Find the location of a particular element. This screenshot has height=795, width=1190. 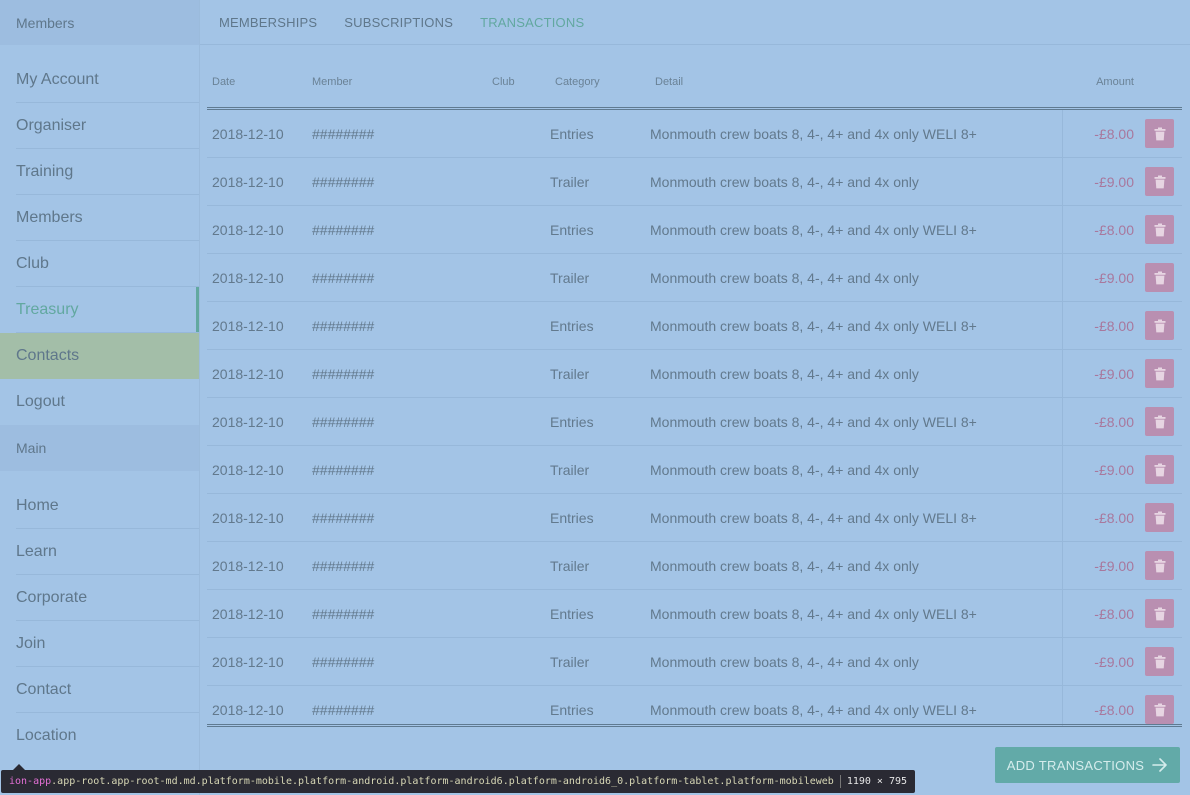

tab-memberships: MEMBERSHIPS is located at coordinates (268, 22).